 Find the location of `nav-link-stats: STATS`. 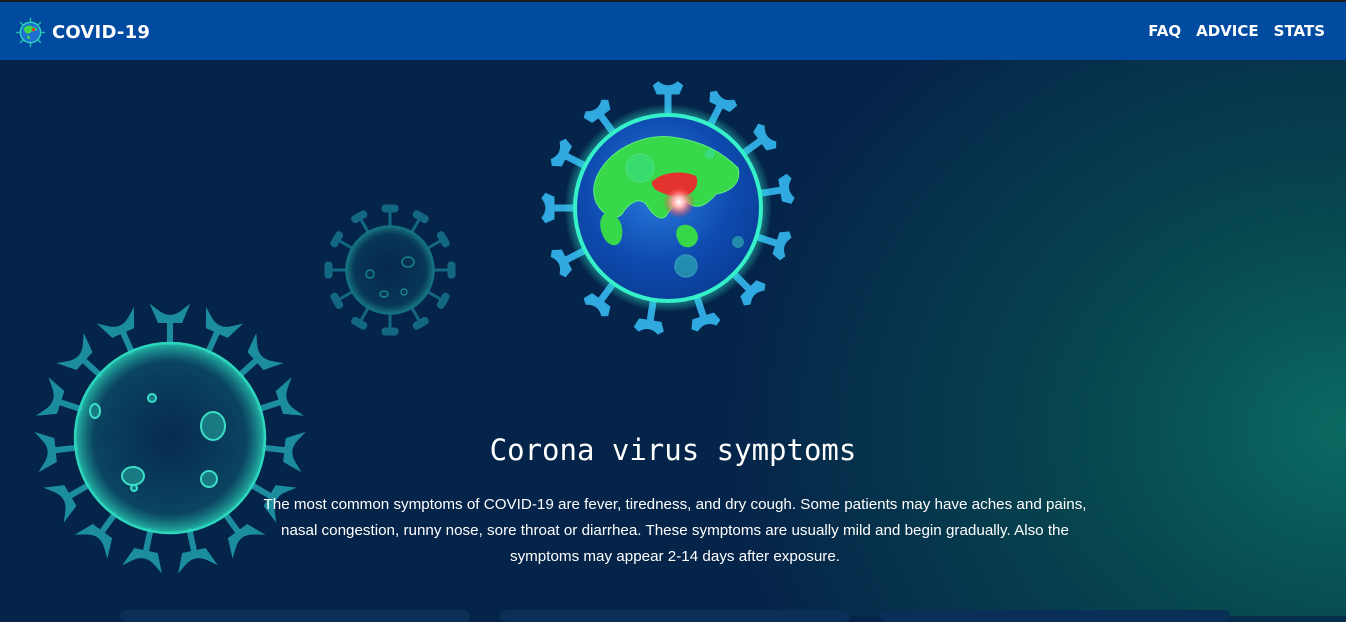

nav-link-stats: STATS is located at coordinates (1299, 31).